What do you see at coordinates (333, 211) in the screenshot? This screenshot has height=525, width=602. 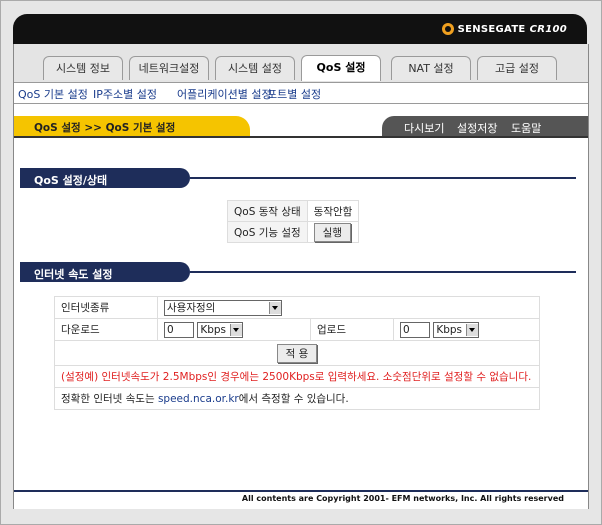 I see `qos-status-value: 동작안함` at bounding box center [333, 211].